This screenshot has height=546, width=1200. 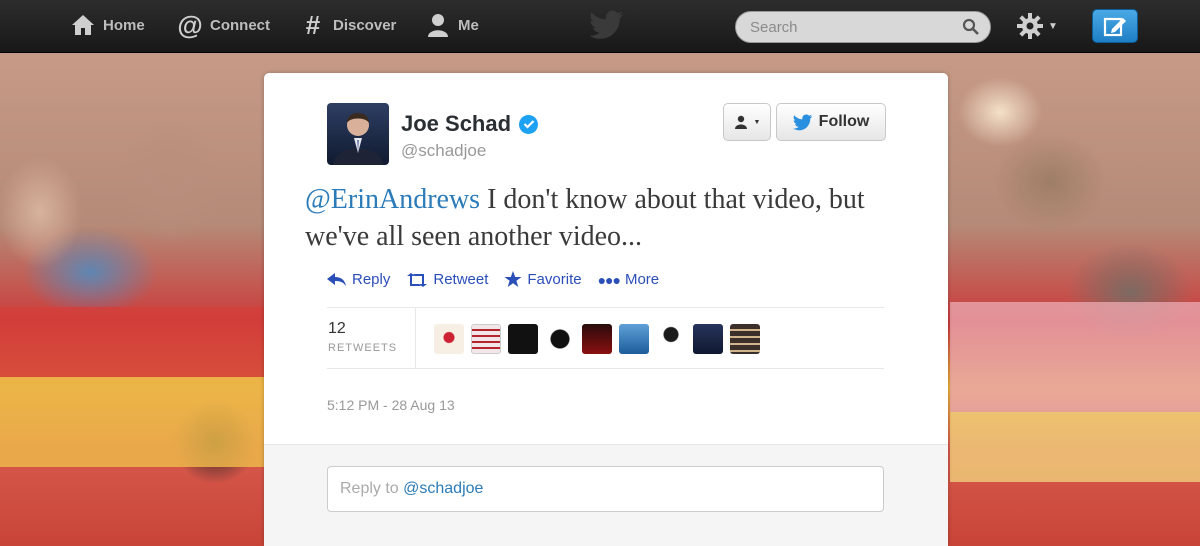 What do you see at coordinates (190, 24) in the screenshot?
I see `at-icon: @` at bounding box center [190, 24].